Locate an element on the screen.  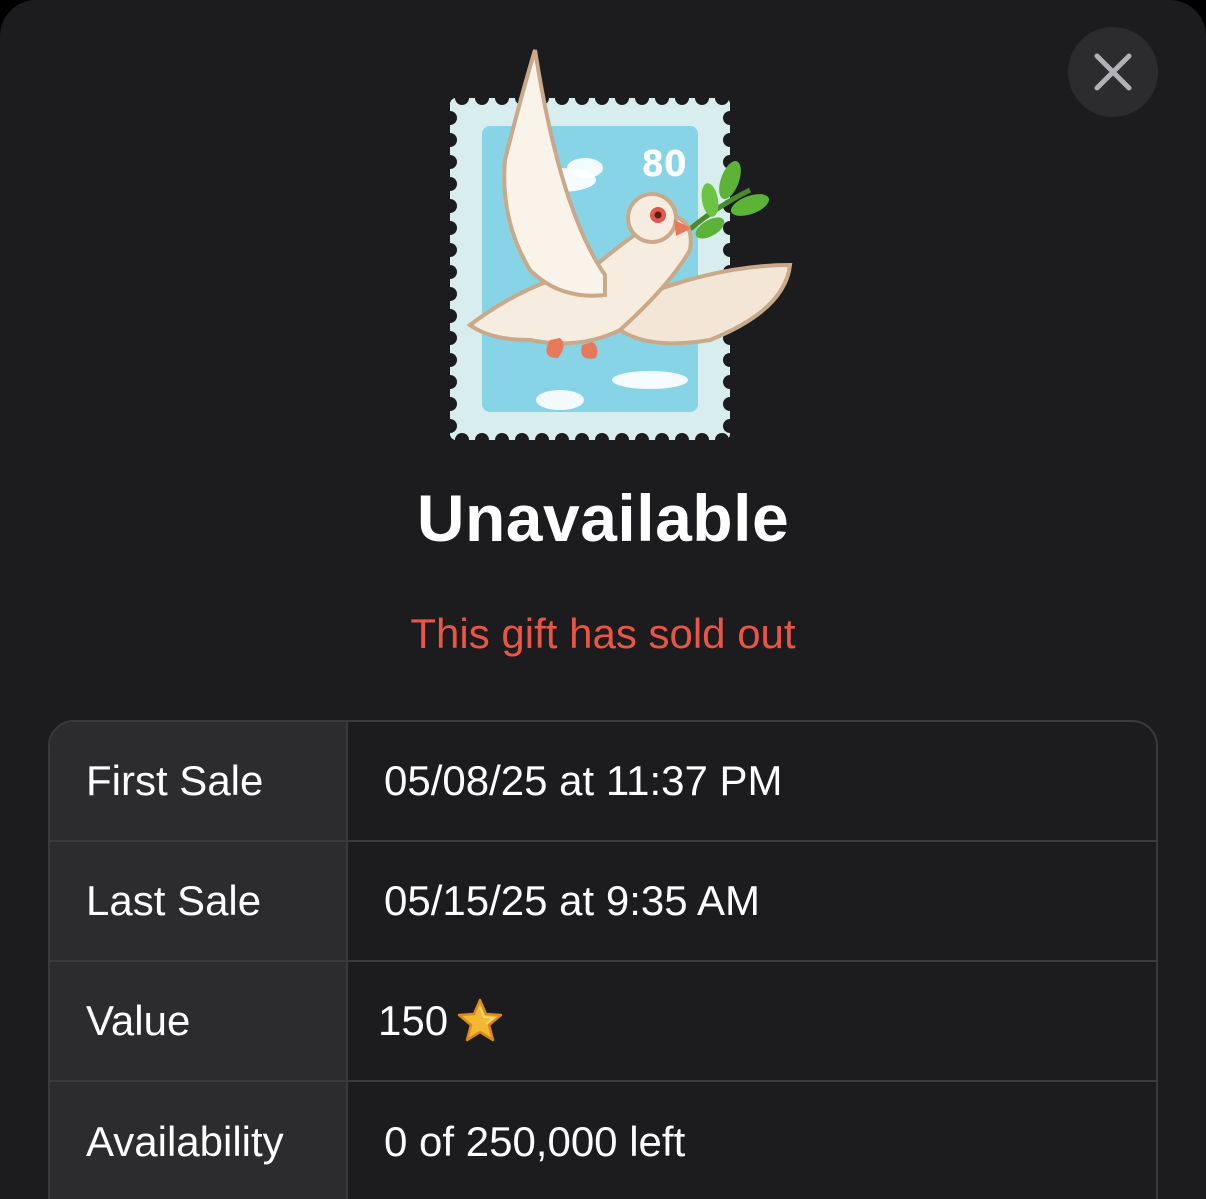
availability-label: Availability is located at coordinates (199, 1140).